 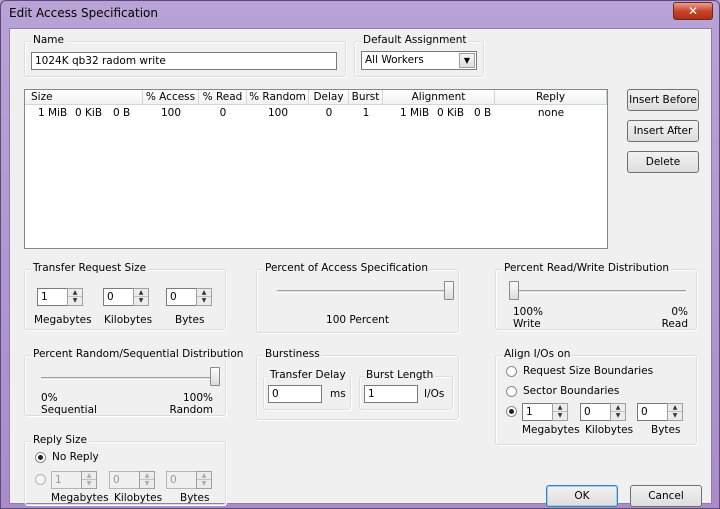 I want to click on reply-bytes-arrows: ▲ ▼, so click(x=204, y=480).